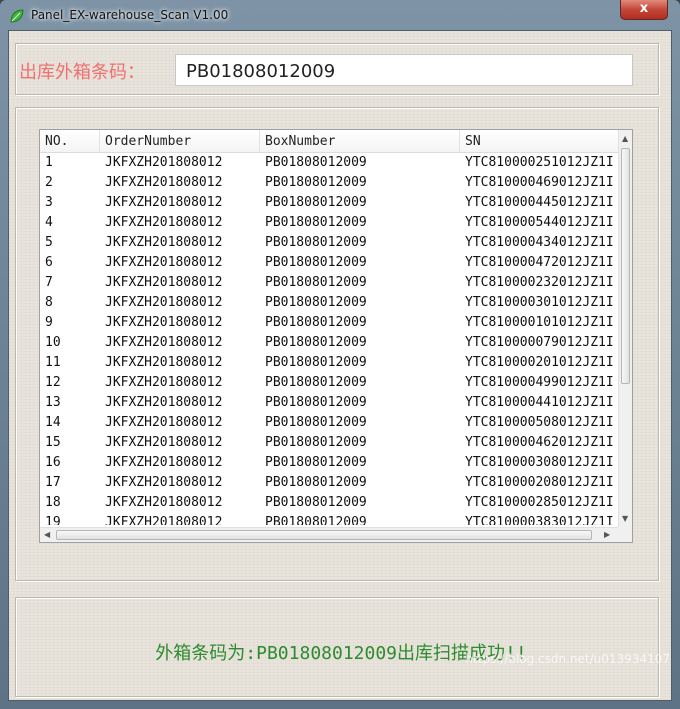 This screenshot has height=709, width=680. I want to click on cell-no: 11, so click(53, 362).